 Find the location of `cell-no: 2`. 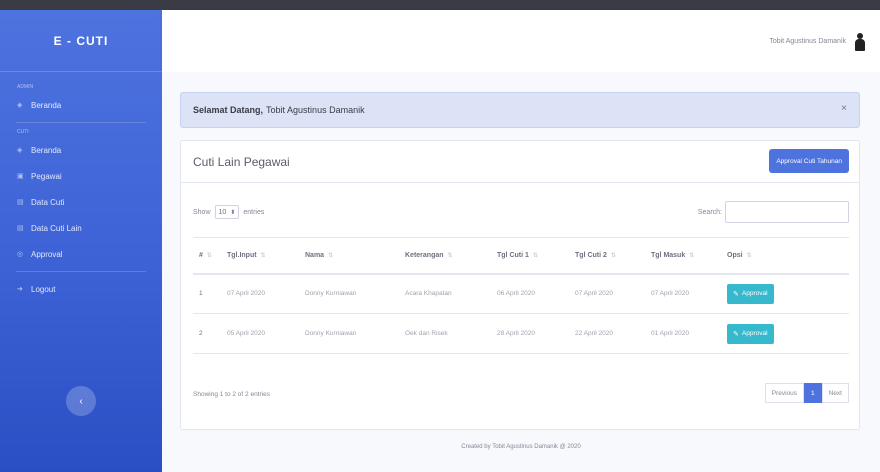

cell-no: 2 is located at coordinates (207, 333).